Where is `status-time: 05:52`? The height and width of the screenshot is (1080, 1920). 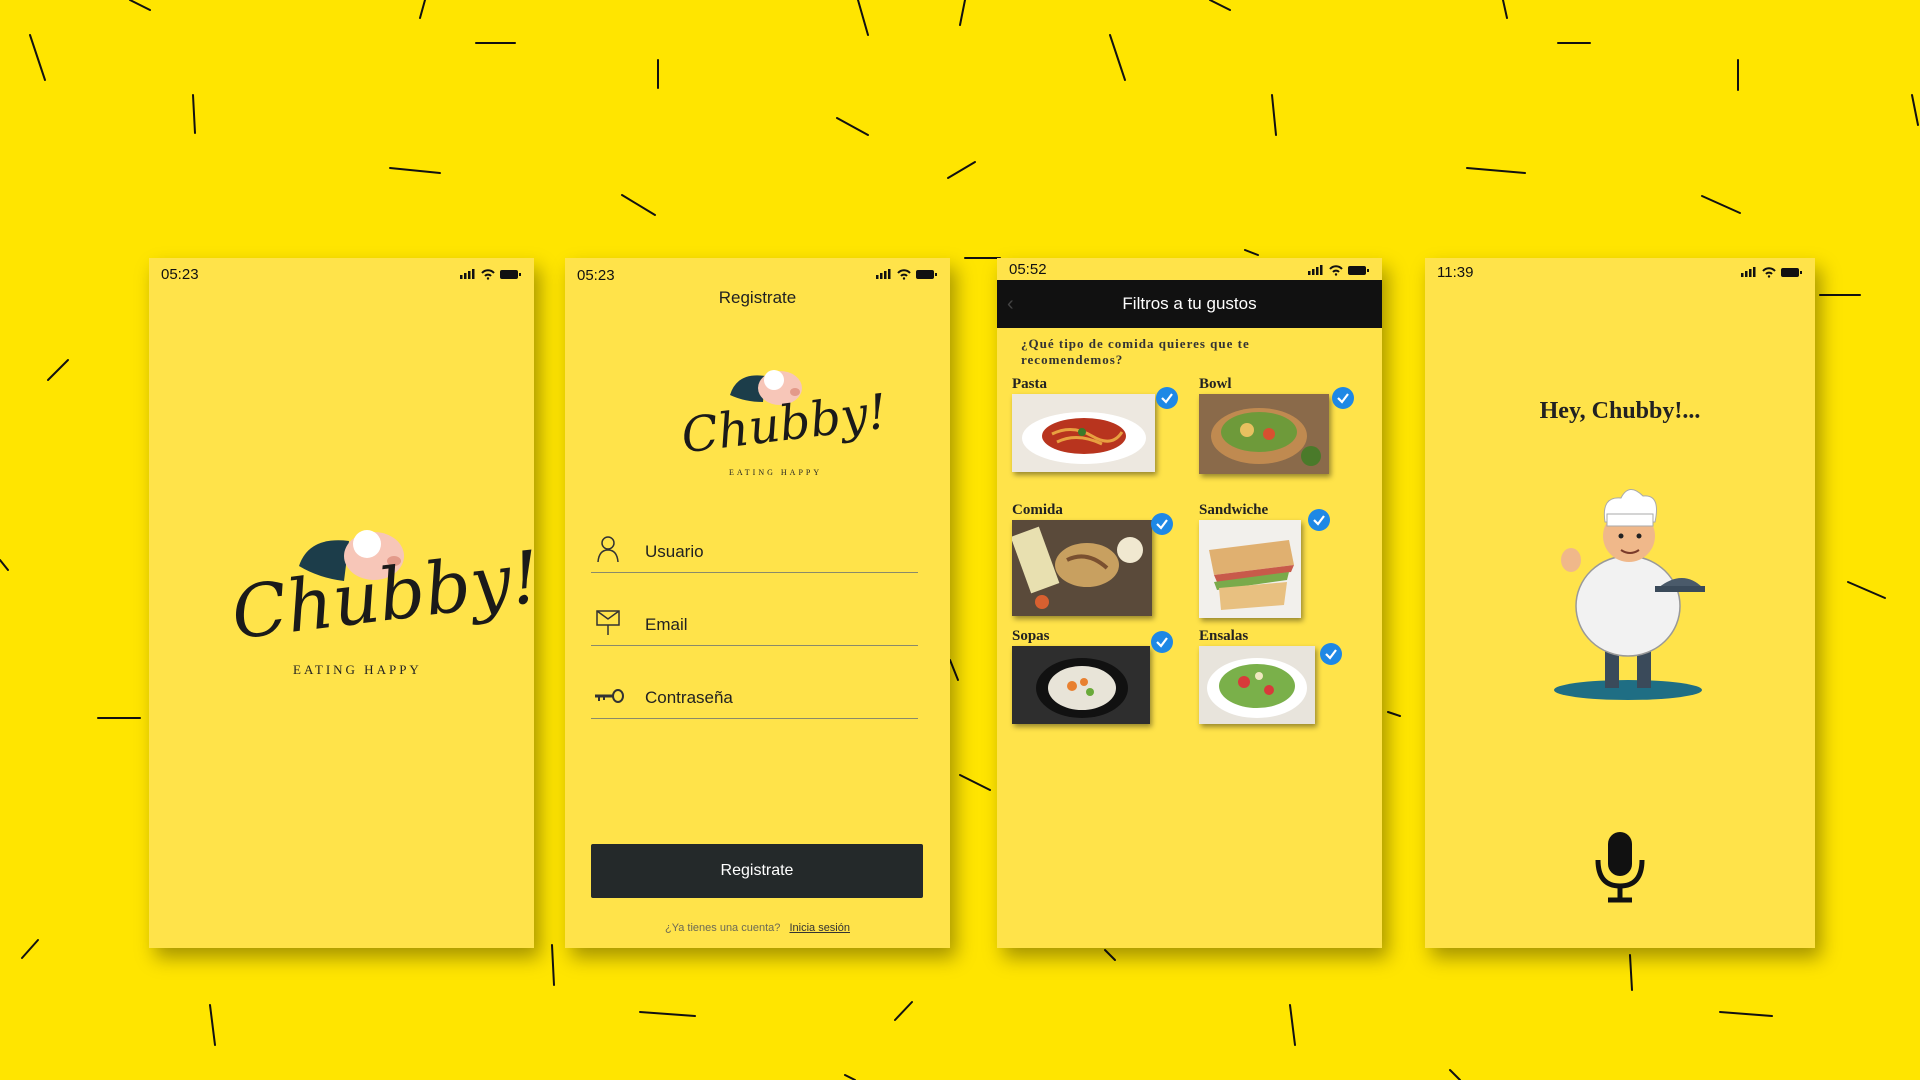 status-time: 05:52 is located at coordinates (1028, 269).